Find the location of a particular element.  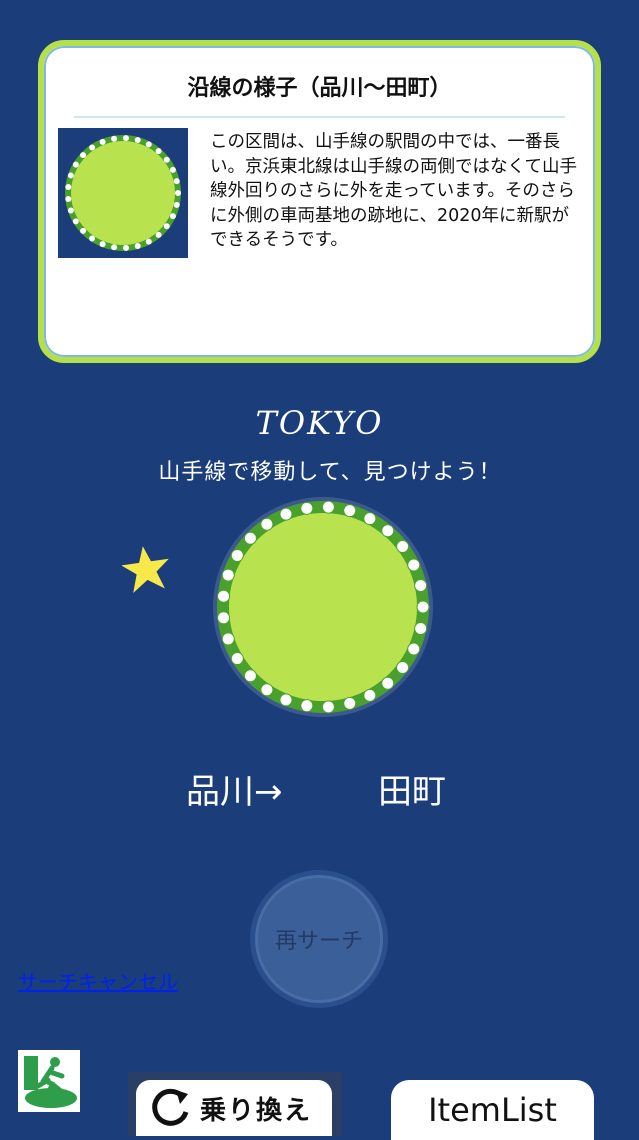

transfer-button: 乗り換え is located at coordinates (234, 1108).